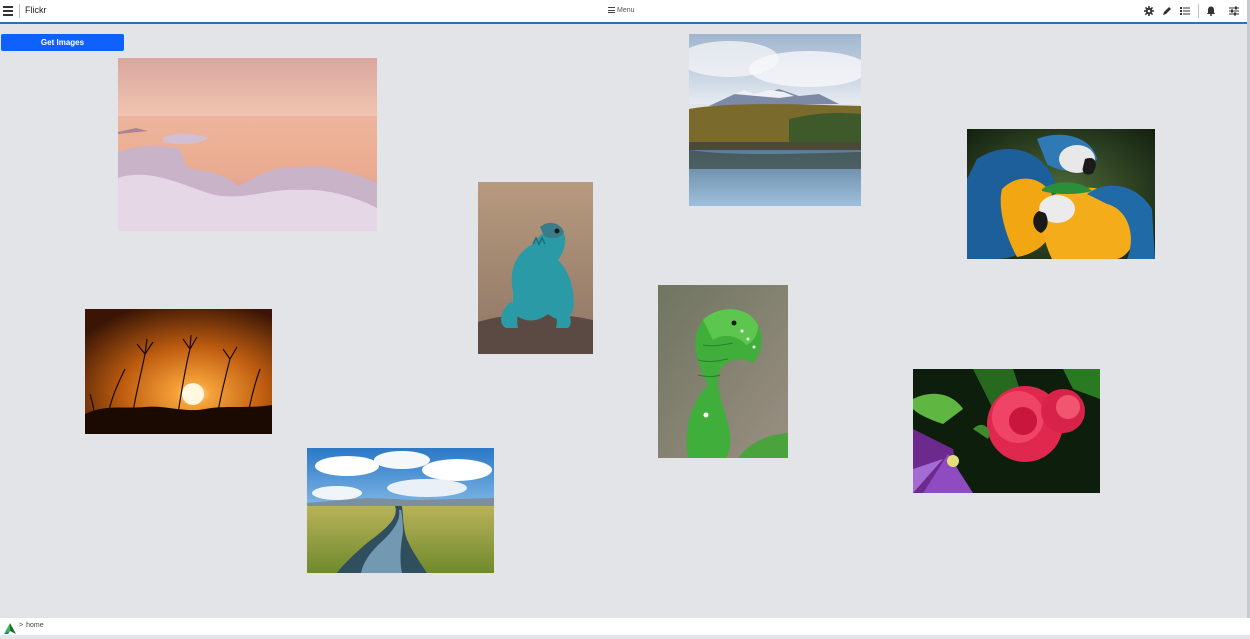 This screenshot has width=1250, height=639. What do you see at coordinates (400, 510) in the screenshot?
I see `photo-grassland-stream` at bounding box center [400, 510].